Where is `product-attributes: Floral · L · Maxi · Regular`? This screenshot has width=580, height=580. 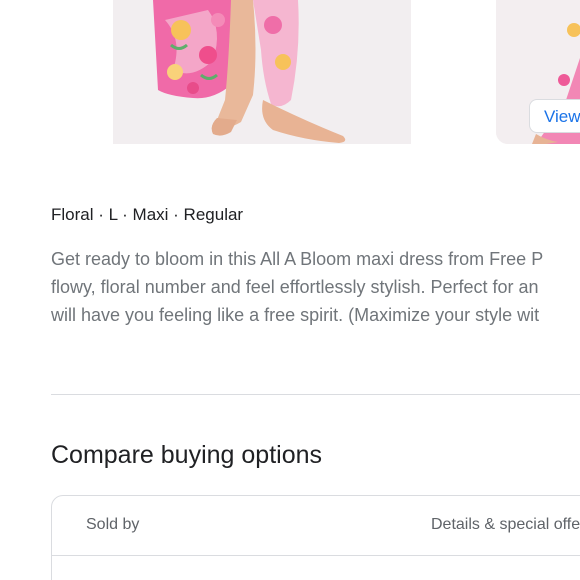 product-attributes: Floral · L · Maxi · Regular is located at coordinates (147, 214).